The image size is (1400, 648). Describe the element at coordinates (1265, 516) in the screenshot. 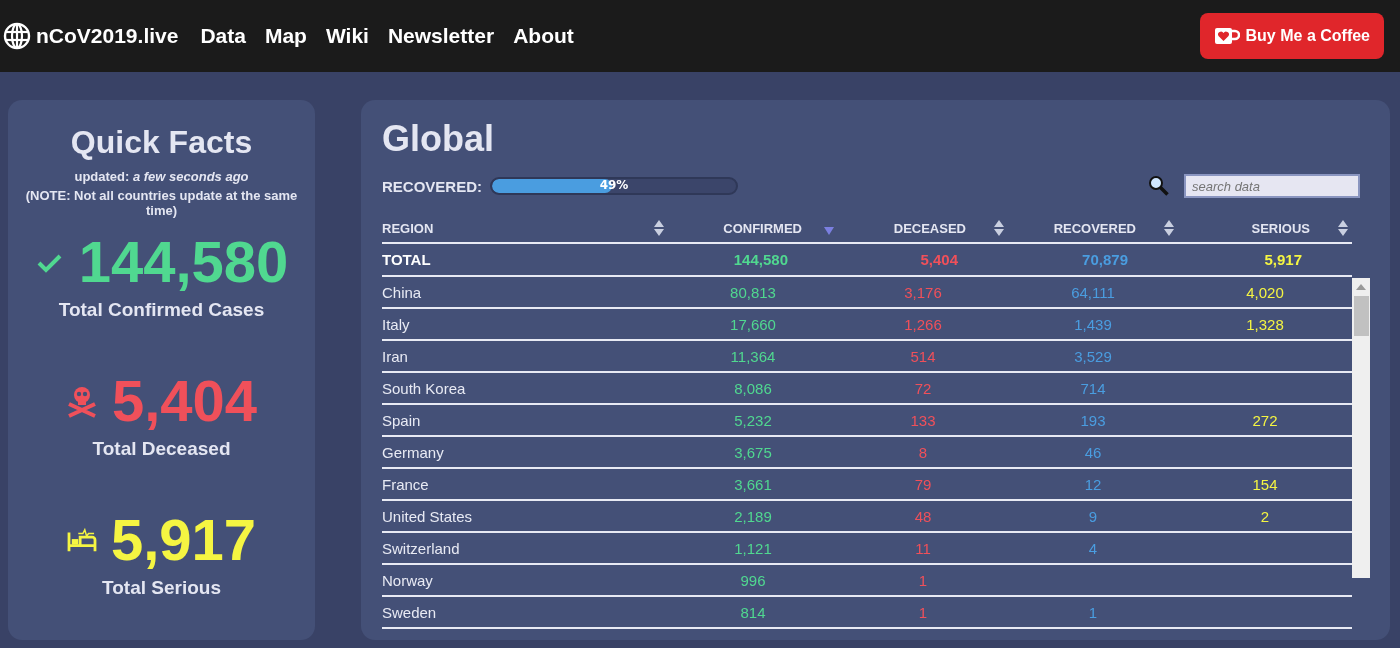

I see `table-cell-text: 2` at that location.